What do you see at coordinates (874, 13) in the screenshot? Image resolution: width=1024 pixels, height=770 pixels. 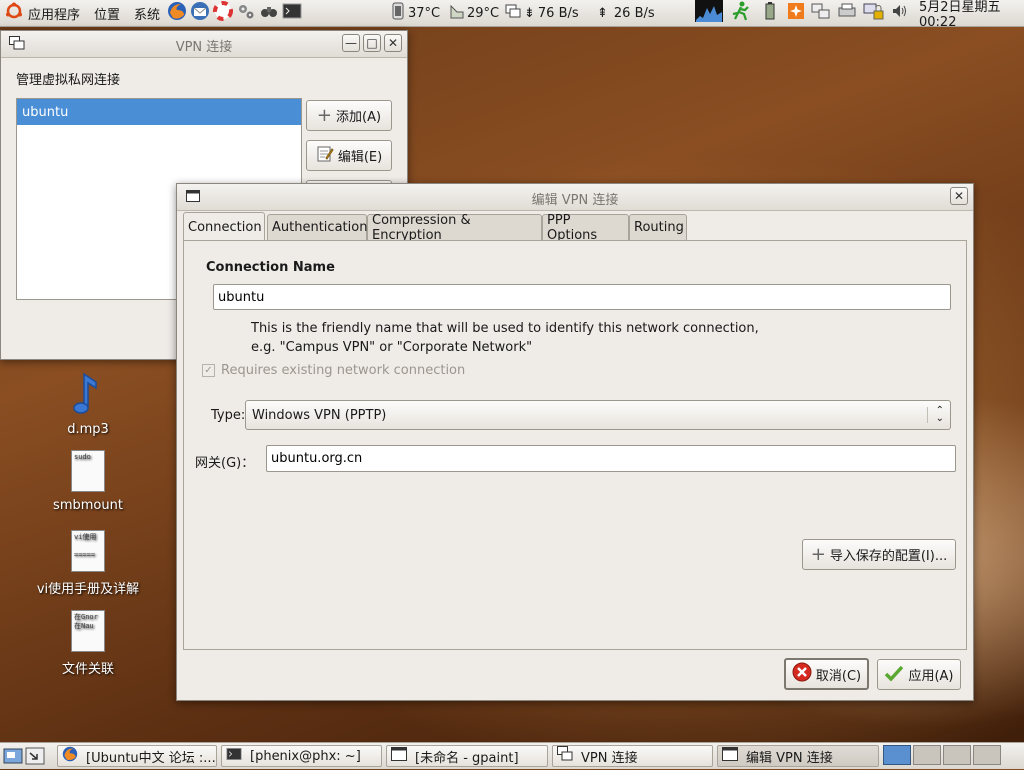 I see `vpn-lock-icon` at bounding box center [874, 13].